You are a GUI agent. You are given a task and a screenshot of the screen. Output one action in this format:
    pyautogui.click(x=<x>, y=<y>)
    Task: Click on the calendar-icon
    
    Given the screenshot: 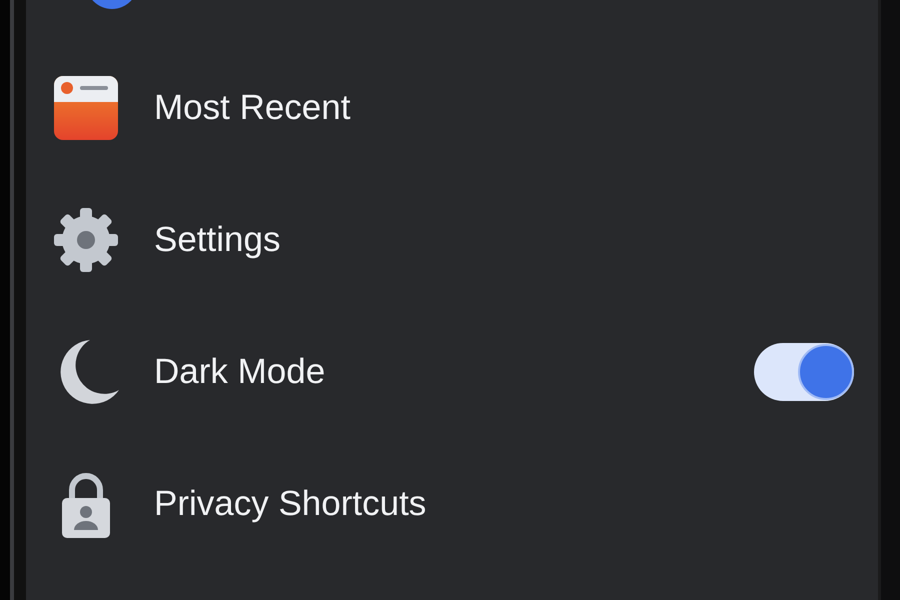 What is the action you would take?
    pyautogui.click(x=86, y=108)
    